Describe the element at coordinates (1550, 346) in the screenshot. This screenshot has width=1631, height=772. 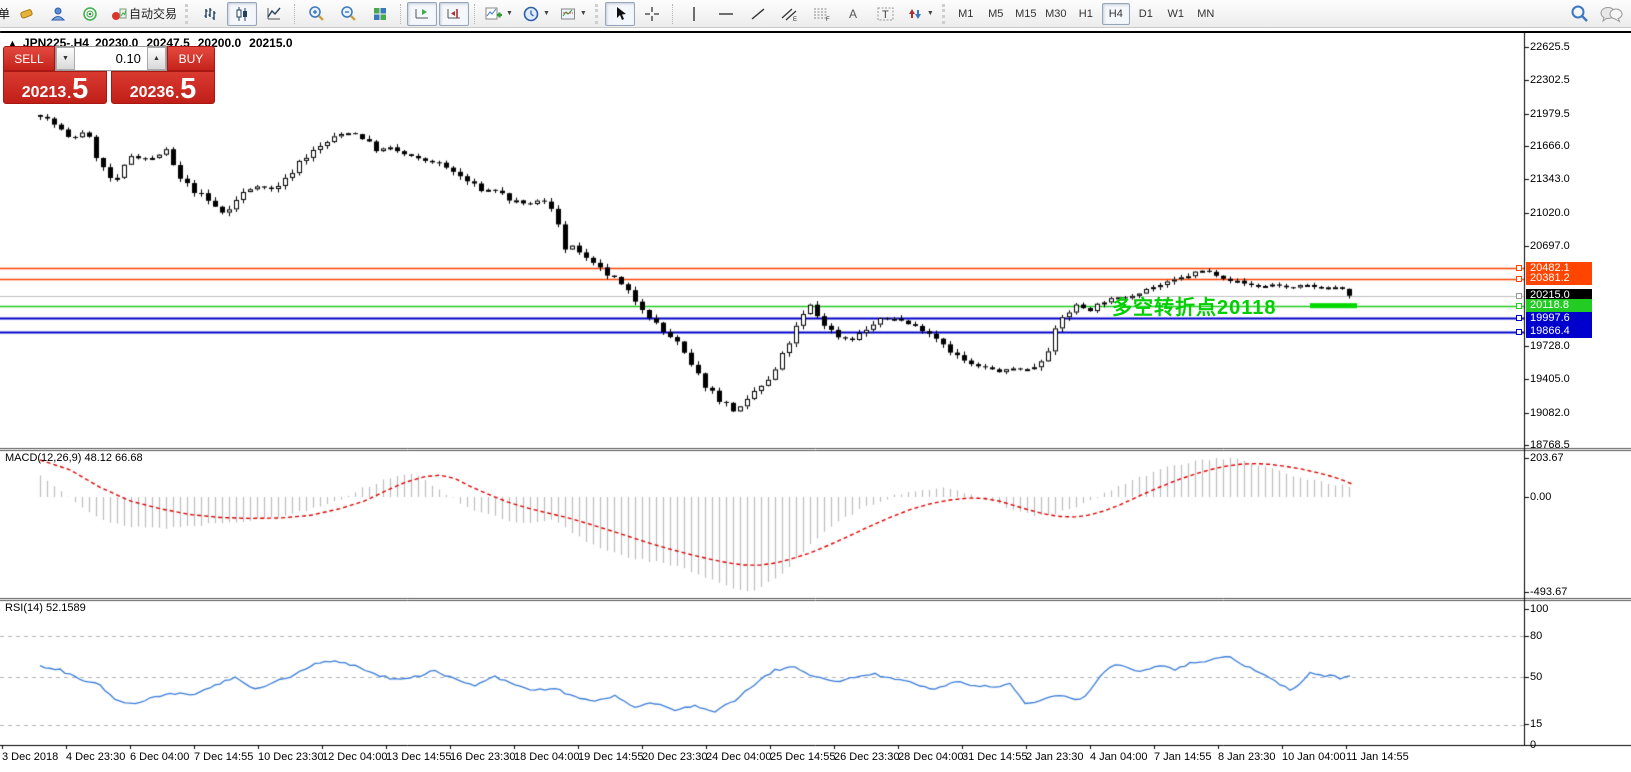
I see `price-axis-tick: 19728.0` at that location.